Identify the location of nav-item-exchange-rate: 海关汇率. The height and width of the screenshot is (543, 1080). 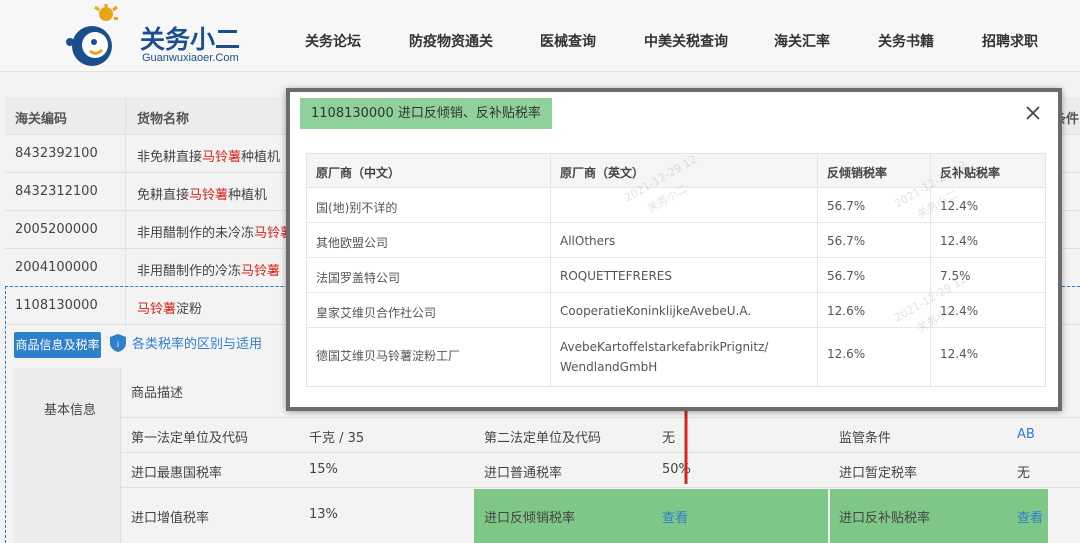
(802, 41).